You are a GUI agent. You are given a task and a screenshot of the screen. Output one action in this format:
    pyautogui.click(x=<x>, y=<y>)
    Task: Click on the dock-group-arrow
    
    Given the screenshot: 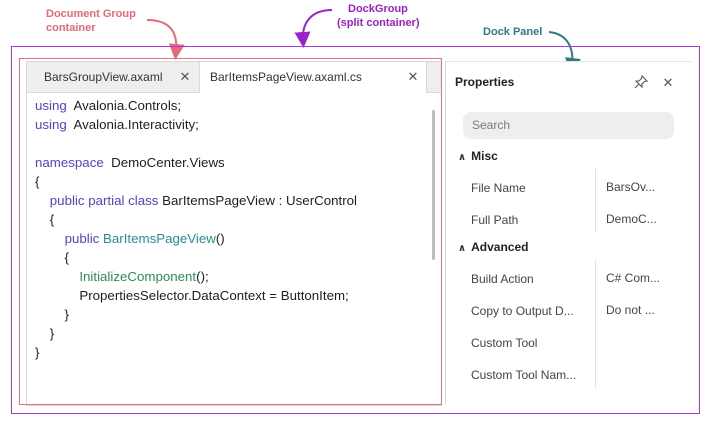 What is the action you would take?
    pyautogui.click(x=313, y=28)
    